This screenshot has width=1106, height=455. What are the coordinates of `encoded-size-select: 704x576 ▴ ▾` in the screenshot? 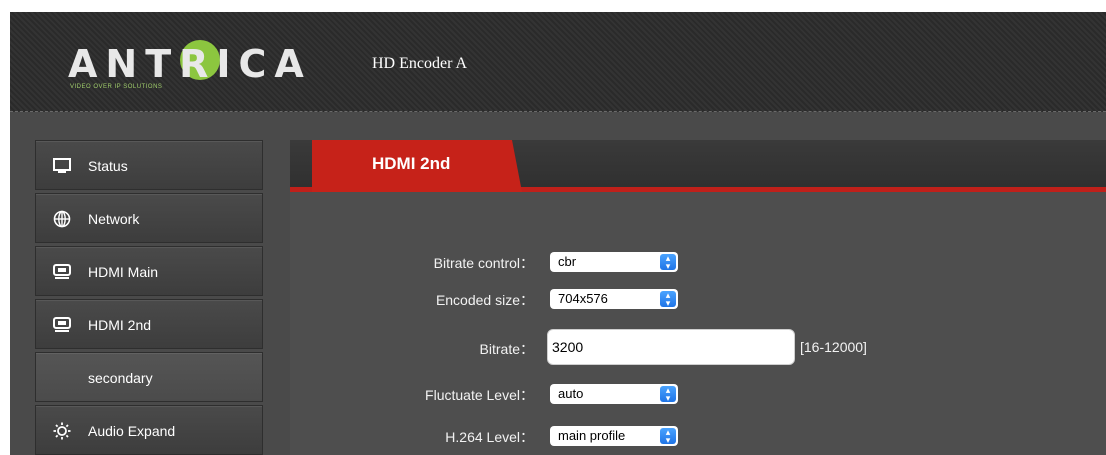 It's located at (614, 299).